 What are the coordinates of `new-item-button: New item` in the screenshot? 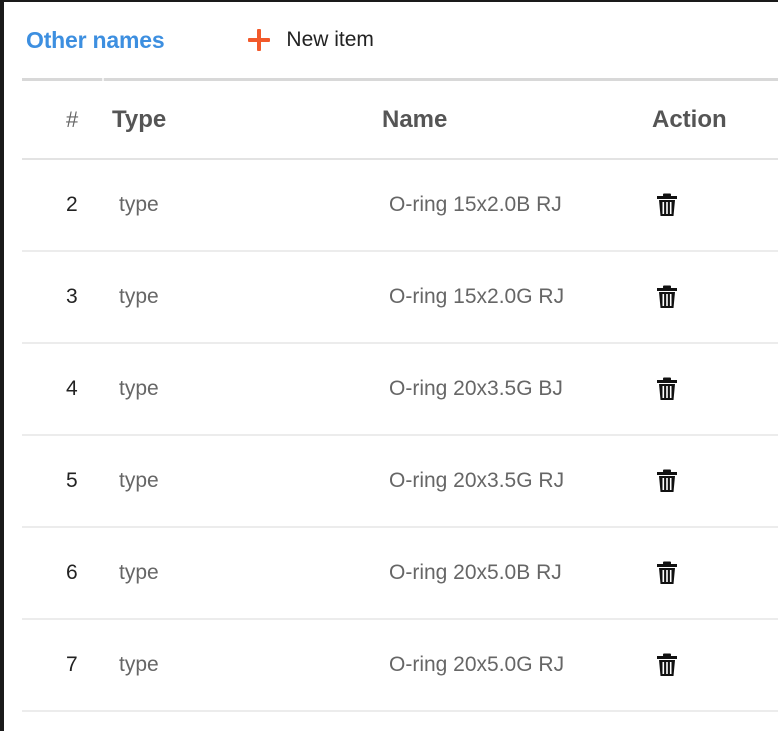 It's located at (311, 40).